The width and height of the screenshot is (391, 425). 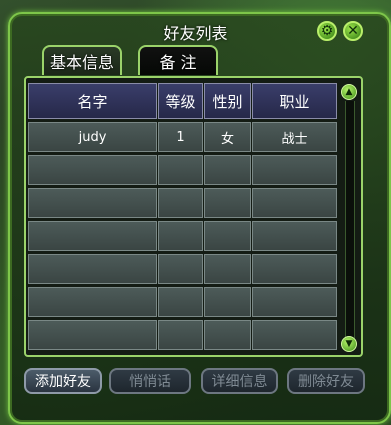 I want to click on arrow-down-icon: ▼, so click(x=349, y=343).